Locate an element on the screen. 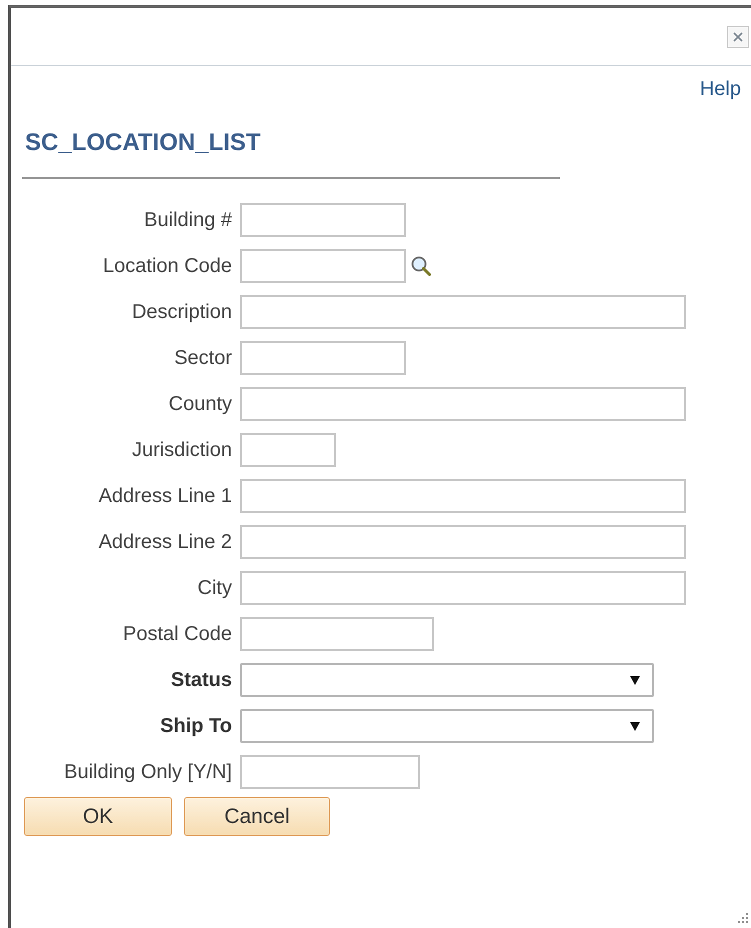  resize-grip-icon is located at coordinates (743, 918).